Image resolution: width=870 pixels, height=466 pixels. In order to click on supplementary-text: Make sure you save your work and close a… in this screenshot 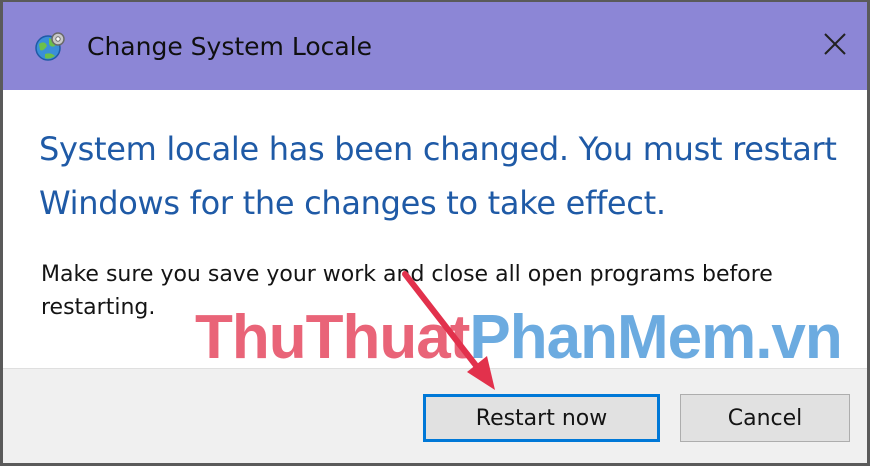, I will do `click(407, 291)`.